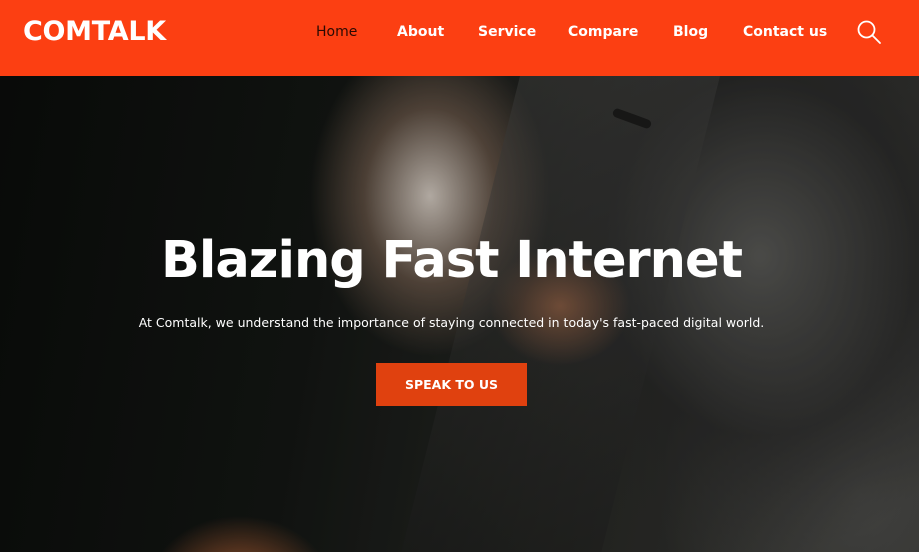 The width and height of the screenshot is (919, 552). What do you see at coordinates (785, 32) in the screenshot?
I see `nav-item-contact-us: Contact us` at bounding box center [785, 32].